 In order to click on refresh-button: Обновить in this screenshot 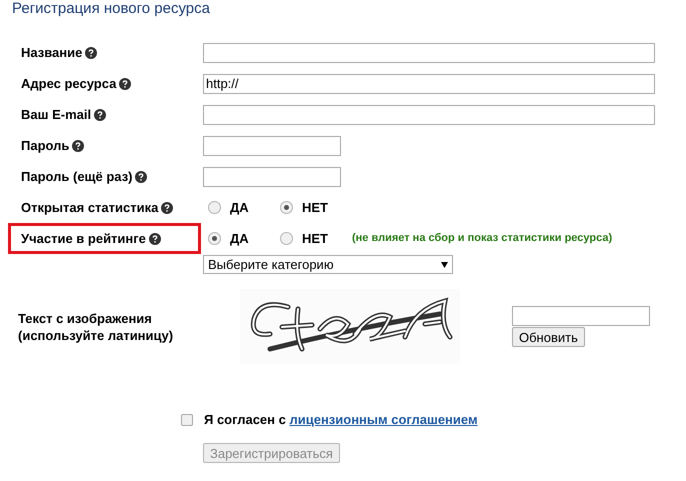, I will do `click(548, 337)`.